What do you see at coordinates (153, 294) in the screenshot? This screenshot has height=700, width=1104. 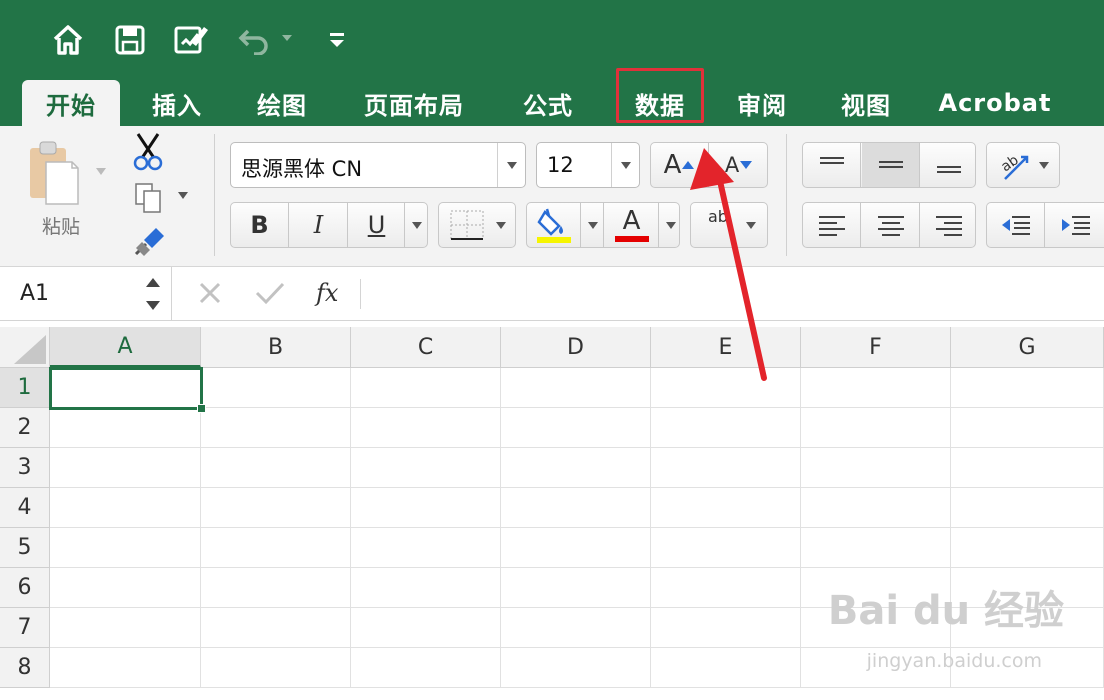 I see `name-box-stepper-icon` at bounding box center [153, 294].